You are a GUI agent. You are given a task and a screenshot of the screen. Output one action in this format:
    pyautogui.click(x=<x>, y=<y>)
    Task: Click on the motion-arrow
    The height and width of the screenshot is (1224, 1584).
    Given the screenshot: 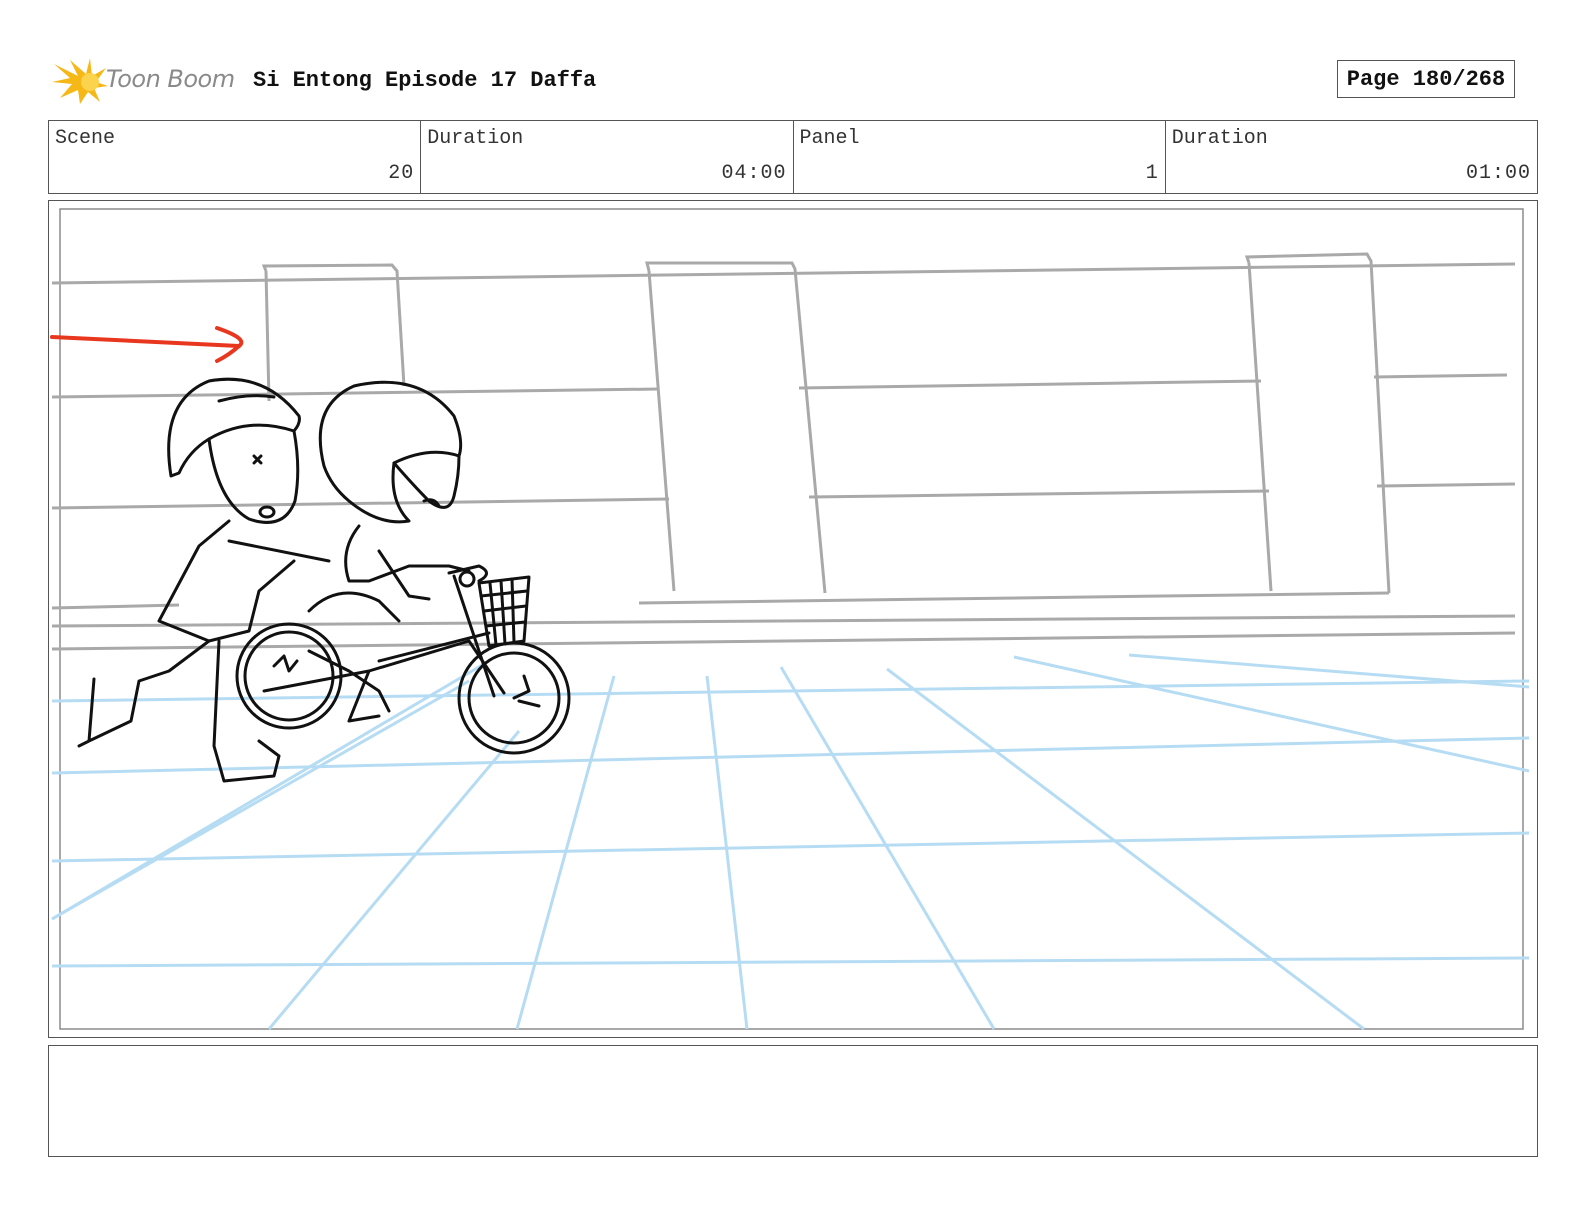 What is the action you would take?
    pyautogui.click(x=147, y=344)
    